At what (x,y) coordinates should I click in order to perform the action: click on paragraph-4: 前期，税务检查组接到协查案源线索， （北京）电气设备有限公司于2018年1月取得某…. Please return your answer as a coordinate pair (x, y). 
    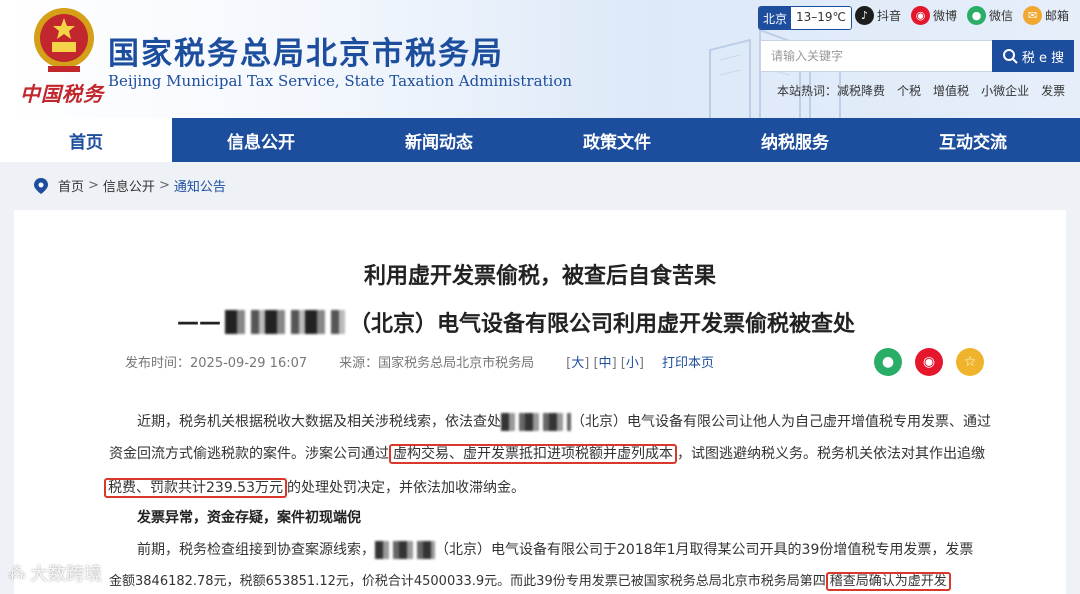
    Looking at the image, I should click on (567, 550).